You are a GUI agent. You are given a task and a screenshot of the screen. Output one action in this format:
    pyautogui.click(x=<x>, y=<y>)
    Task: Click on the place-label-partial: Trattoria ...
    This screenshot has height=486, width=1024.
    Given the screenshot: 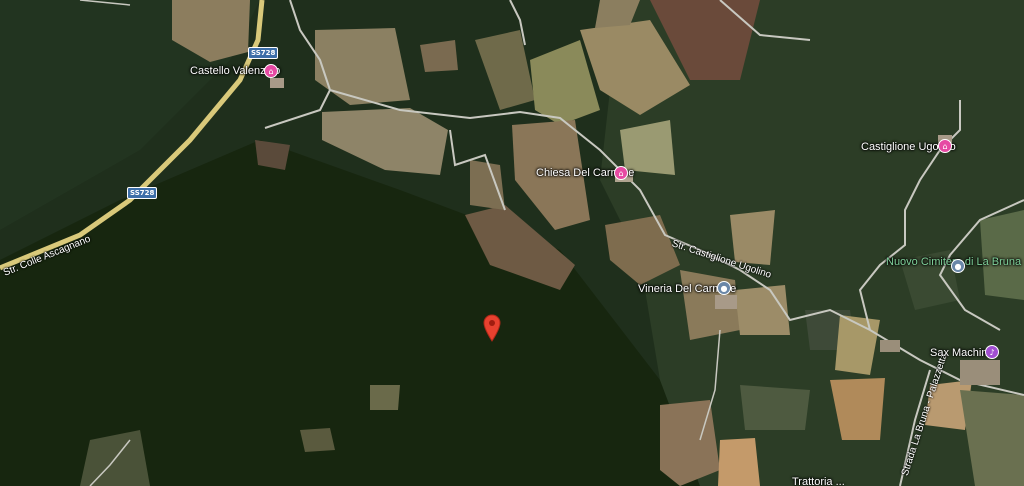 What is the action you would take?
    pyautogui.click(x=818, y=481)
    